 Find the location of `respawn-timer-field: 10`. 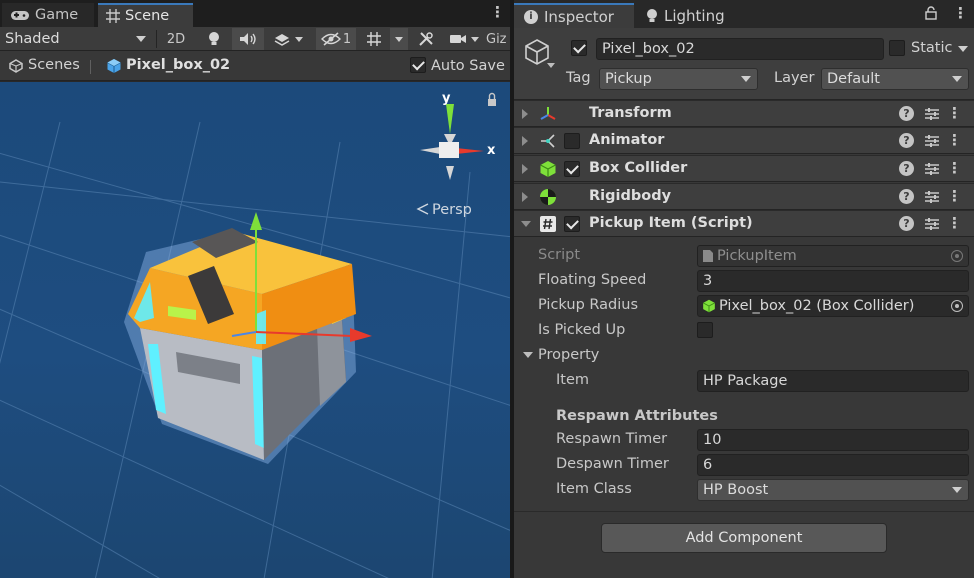

respawn-timer-field: 10 is located at coordinates (833, 440).